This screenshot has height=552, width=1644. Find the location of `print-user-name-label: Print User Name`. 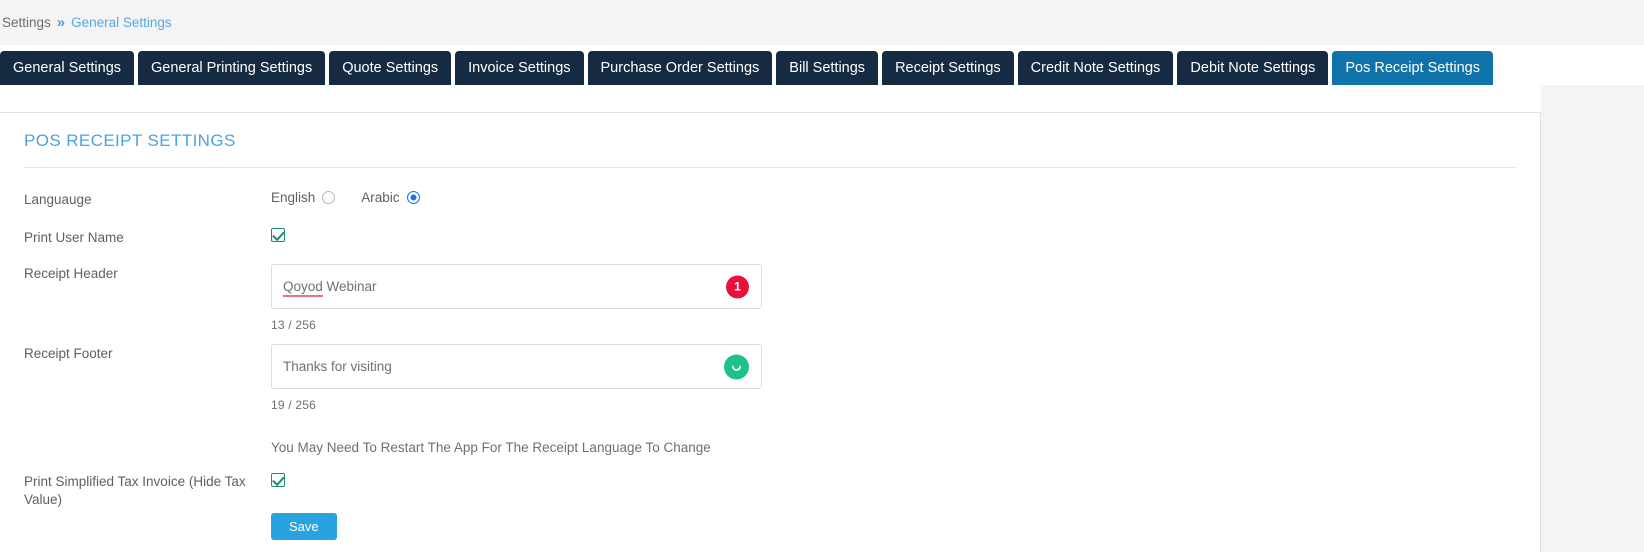

print-user-name-label: Print User Name is located at coordinates (74, 237).